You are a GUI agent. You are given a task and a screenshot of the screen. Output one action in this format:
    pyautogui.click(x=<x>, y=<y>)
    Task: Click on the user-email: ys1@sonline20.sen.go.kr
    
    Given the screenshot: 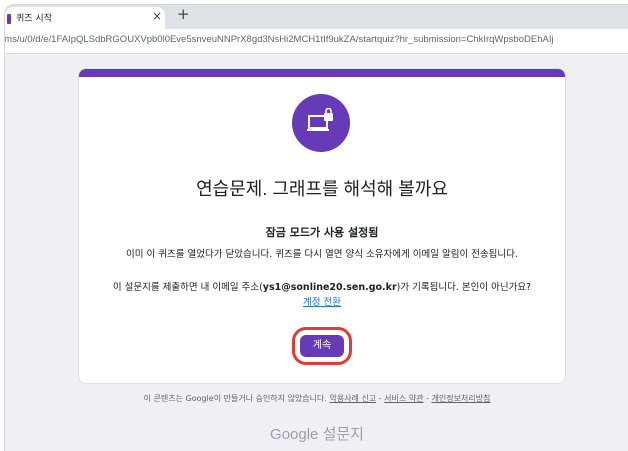 What is the action you would take?
    pyautogui.click(x=329, y=287)
    